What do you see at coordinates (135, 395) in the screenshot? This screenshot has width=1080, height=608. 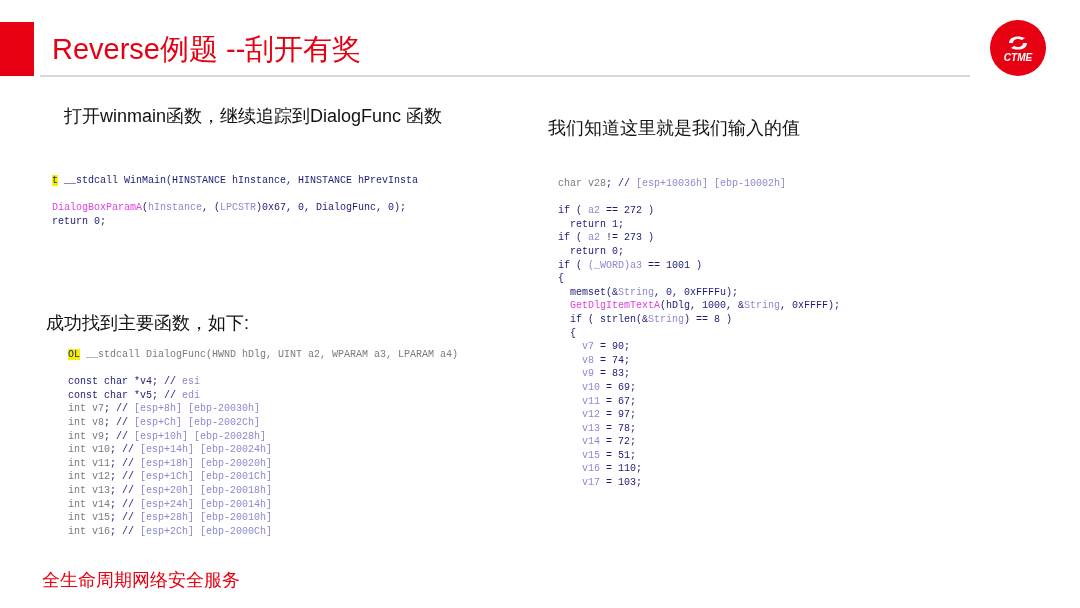 I see `code-line: const char *v5; // edi` at bounding box center [135, 395].